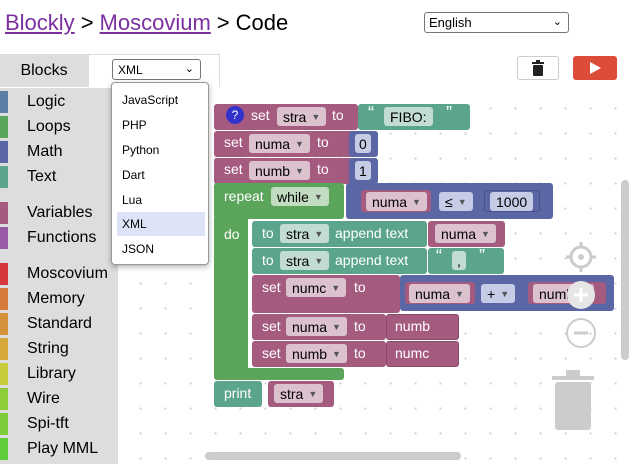  Describe the element at coordinates (56, 298) in the screenshot. I see `category-label: Memory` at that location.